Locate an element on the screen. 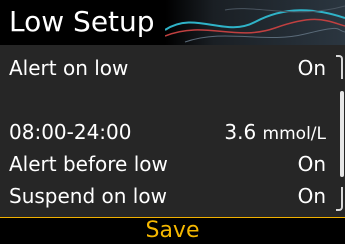 The height and width of the screenshot is (244, 345). low-limit-value: 3.6 mmol/L is located at coordinates (275, 133).